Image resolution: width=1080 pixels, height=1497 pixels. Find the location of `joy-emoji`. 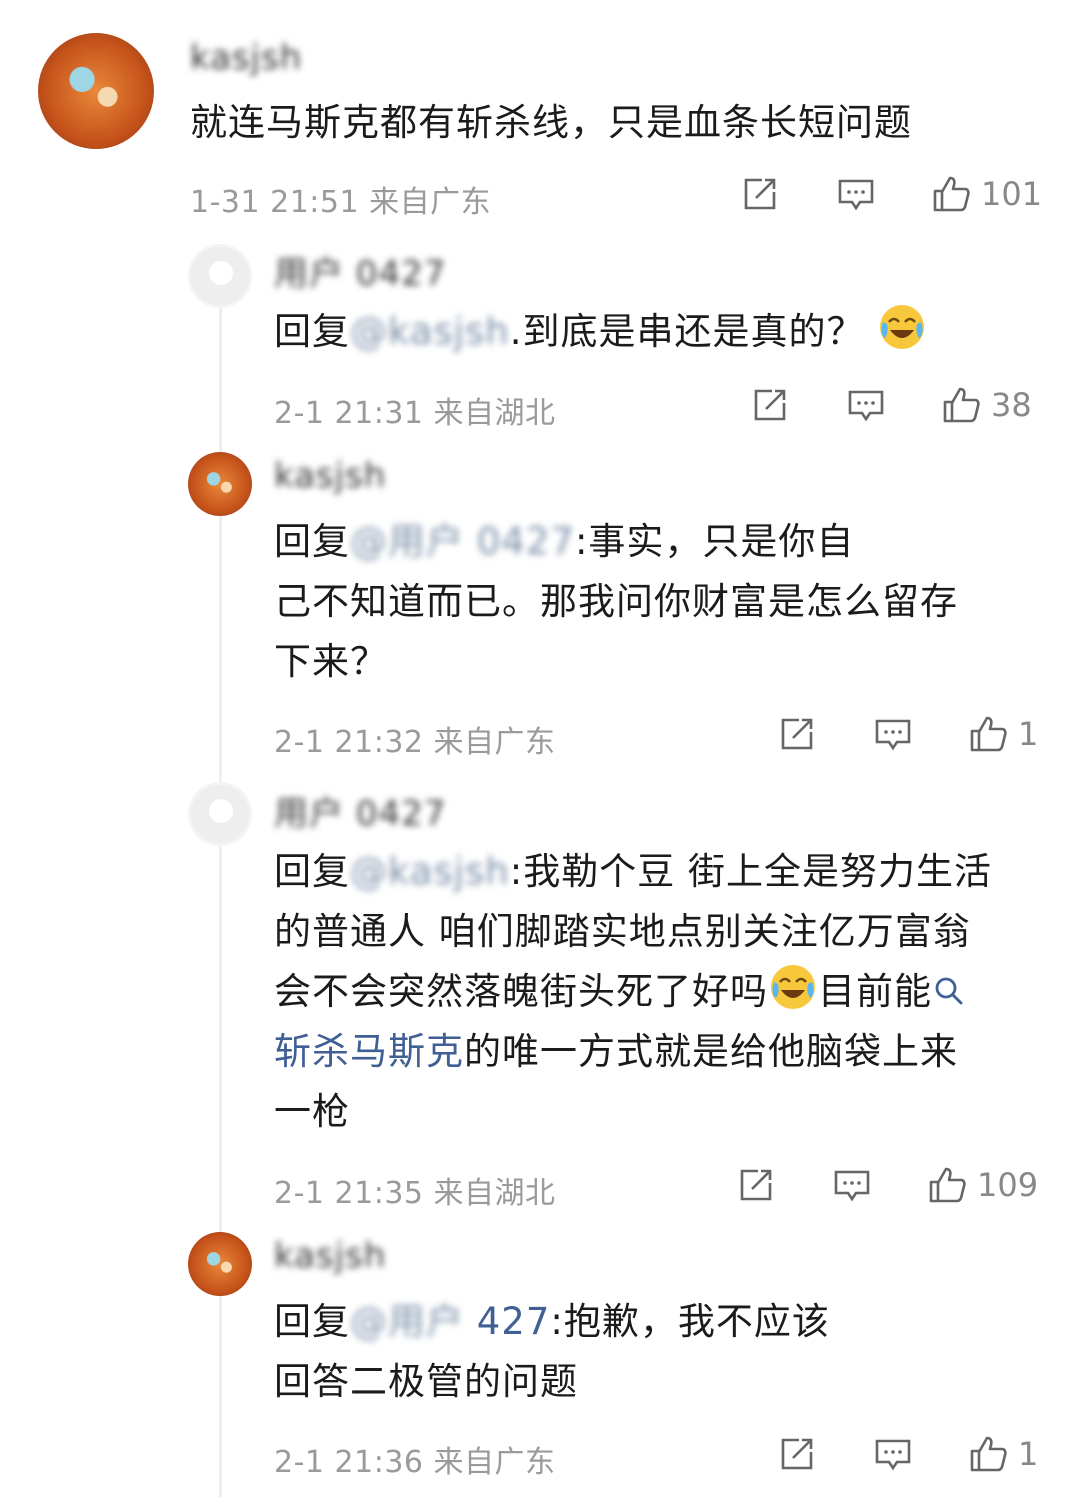

joy-emoji is located at coordinates (793, 987).